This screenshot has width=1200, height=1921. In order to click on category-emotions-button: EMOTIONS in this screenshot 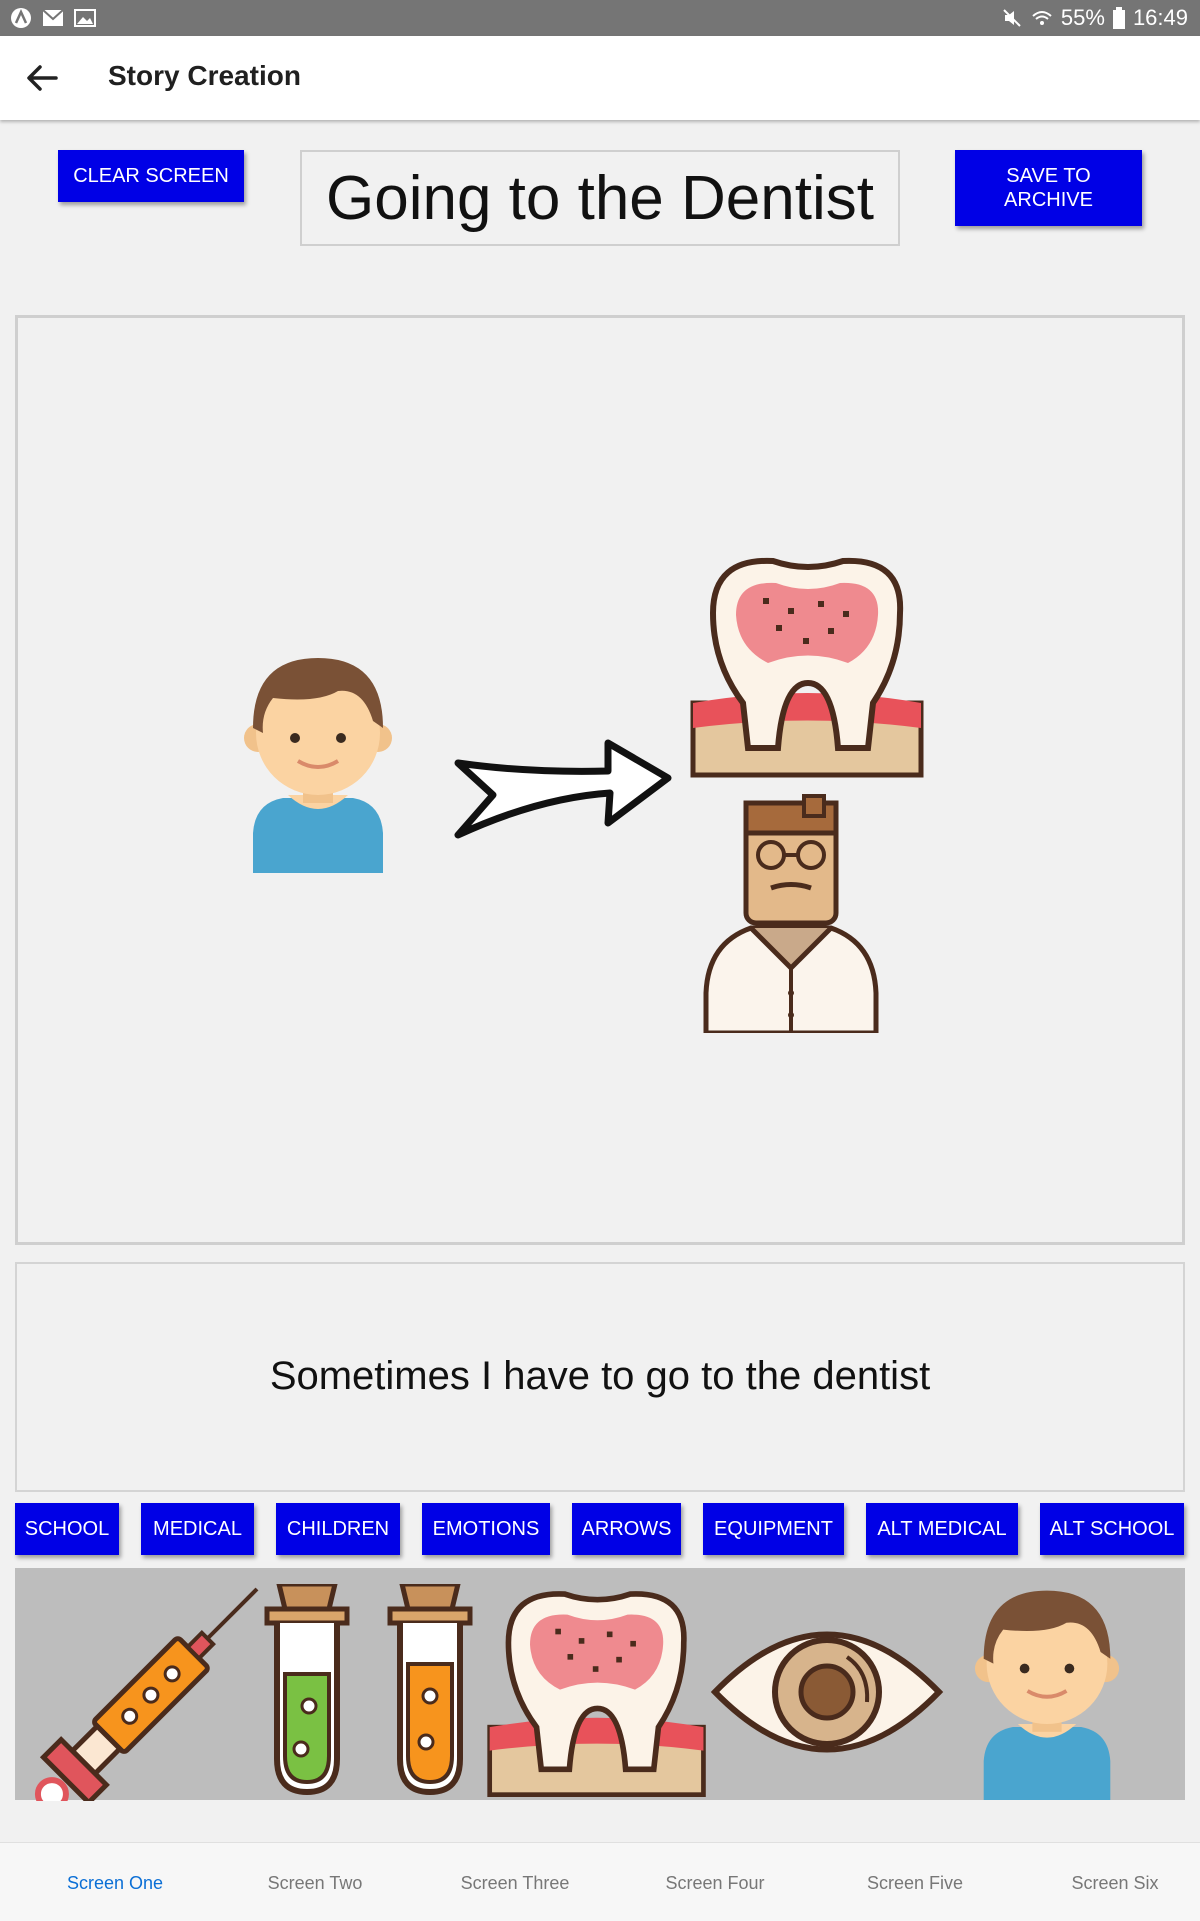, I will do `click(486, 1529)`.